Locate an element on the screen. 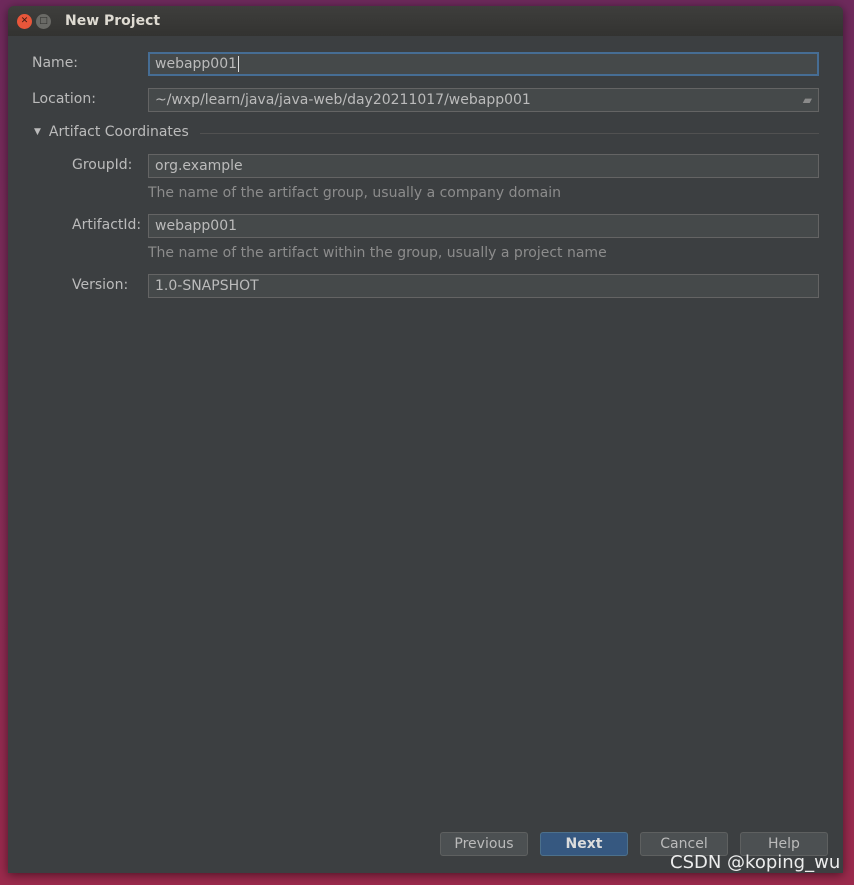 The height and width of the screenshot is (885, 854). version-label: Version: is located at coordinates (100, 285).